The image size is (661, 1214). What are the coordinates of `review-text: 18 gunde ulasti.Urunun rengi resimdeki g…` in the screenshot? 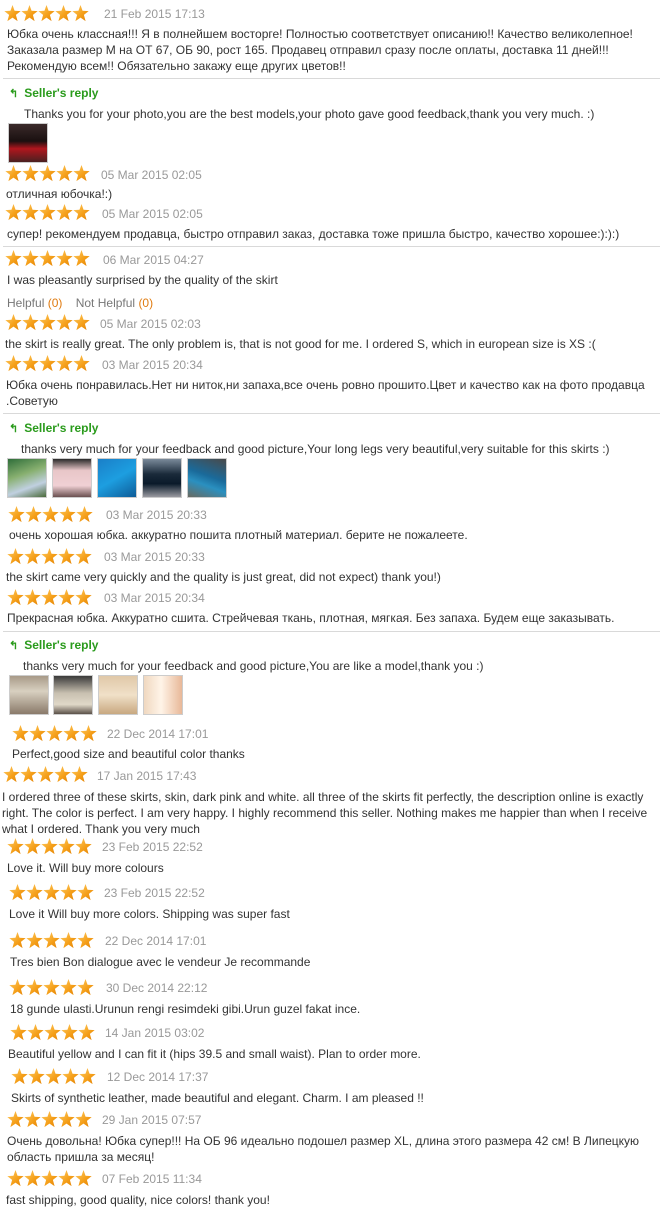 It's located at (185, 1009).